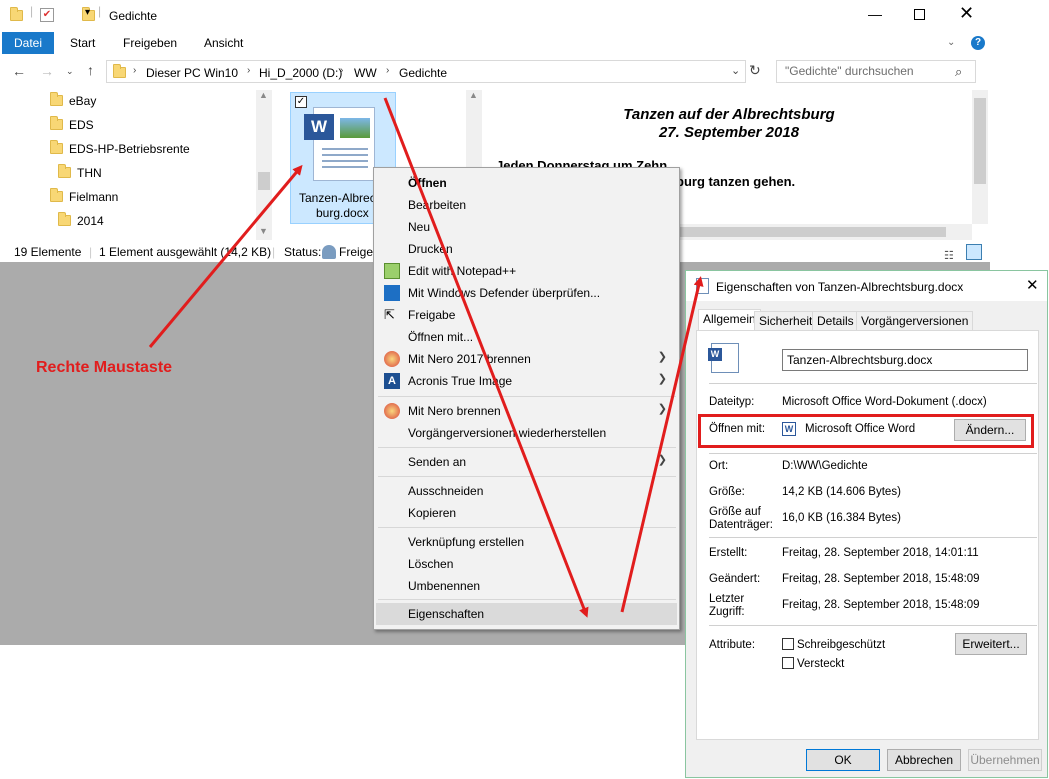 The image size is (1049, 779). What do you see at coordinates (225, 256) in the screenshot?
I see `arrow-to-file` at bounding box center [225, 256].